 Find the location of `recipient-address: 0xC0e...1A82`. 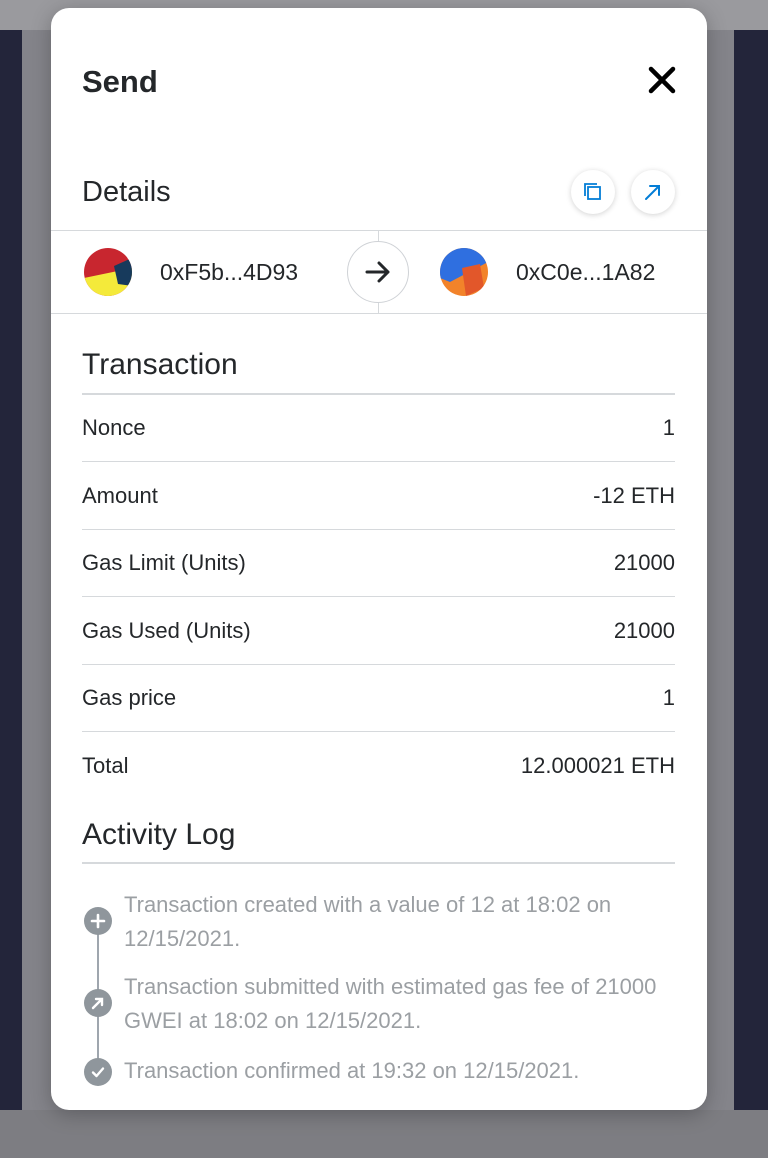

recipient-address: 0xC0e...1A82 is located at coordinates (586, 271).